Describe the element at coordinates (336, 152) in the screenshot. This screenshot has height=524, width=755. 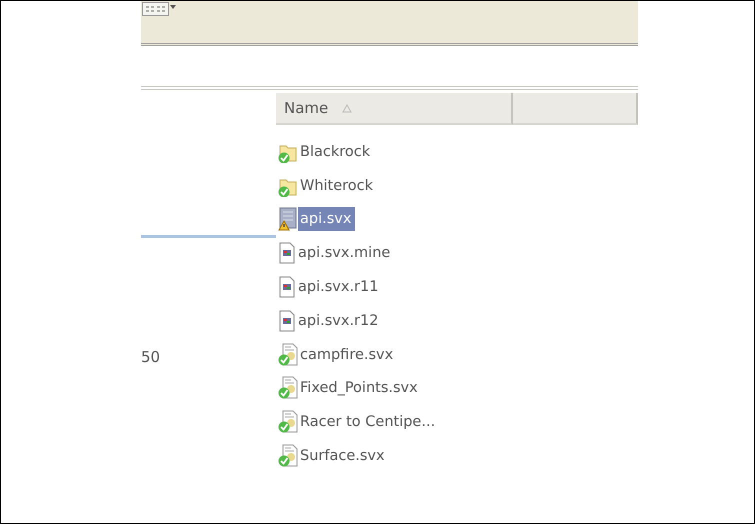
I see `file-name: Blackrock` at that location.